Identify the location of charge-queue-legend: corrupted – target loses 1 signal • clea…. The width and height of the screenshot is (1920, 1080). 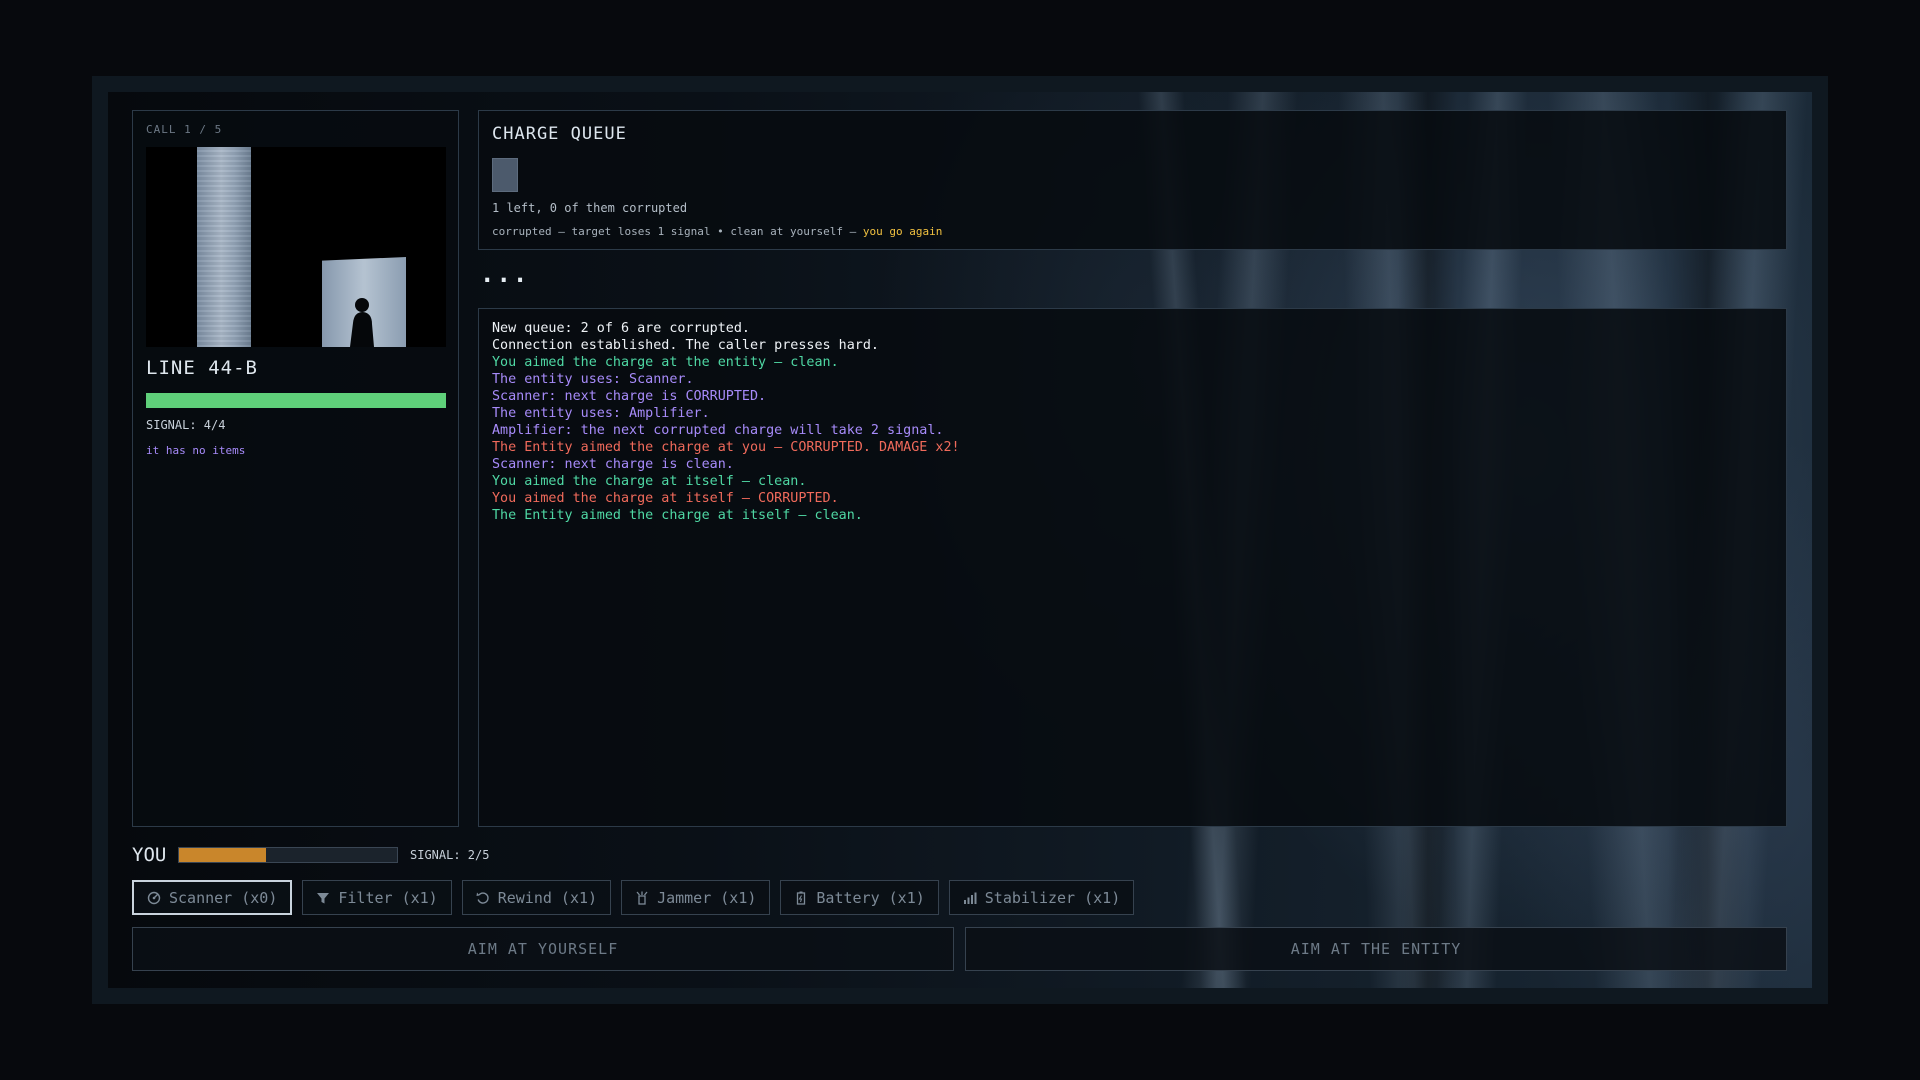
(717, 231).